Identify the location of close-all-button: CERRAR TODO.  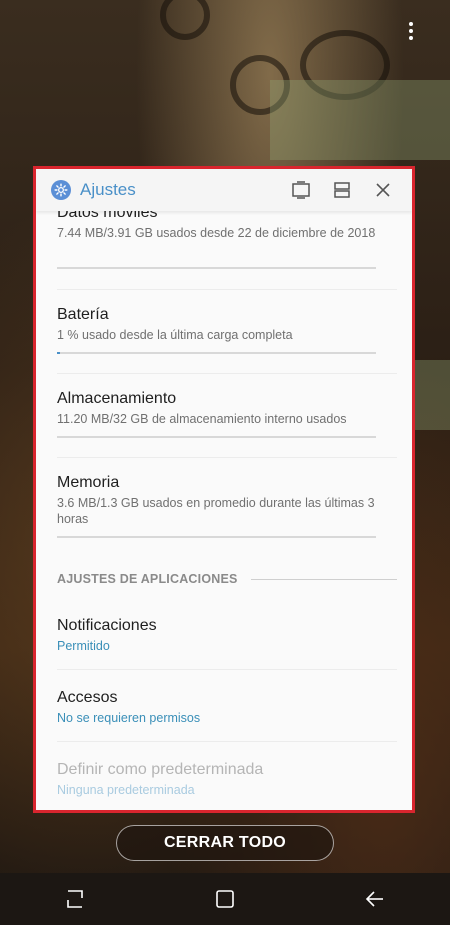
(225, 843).